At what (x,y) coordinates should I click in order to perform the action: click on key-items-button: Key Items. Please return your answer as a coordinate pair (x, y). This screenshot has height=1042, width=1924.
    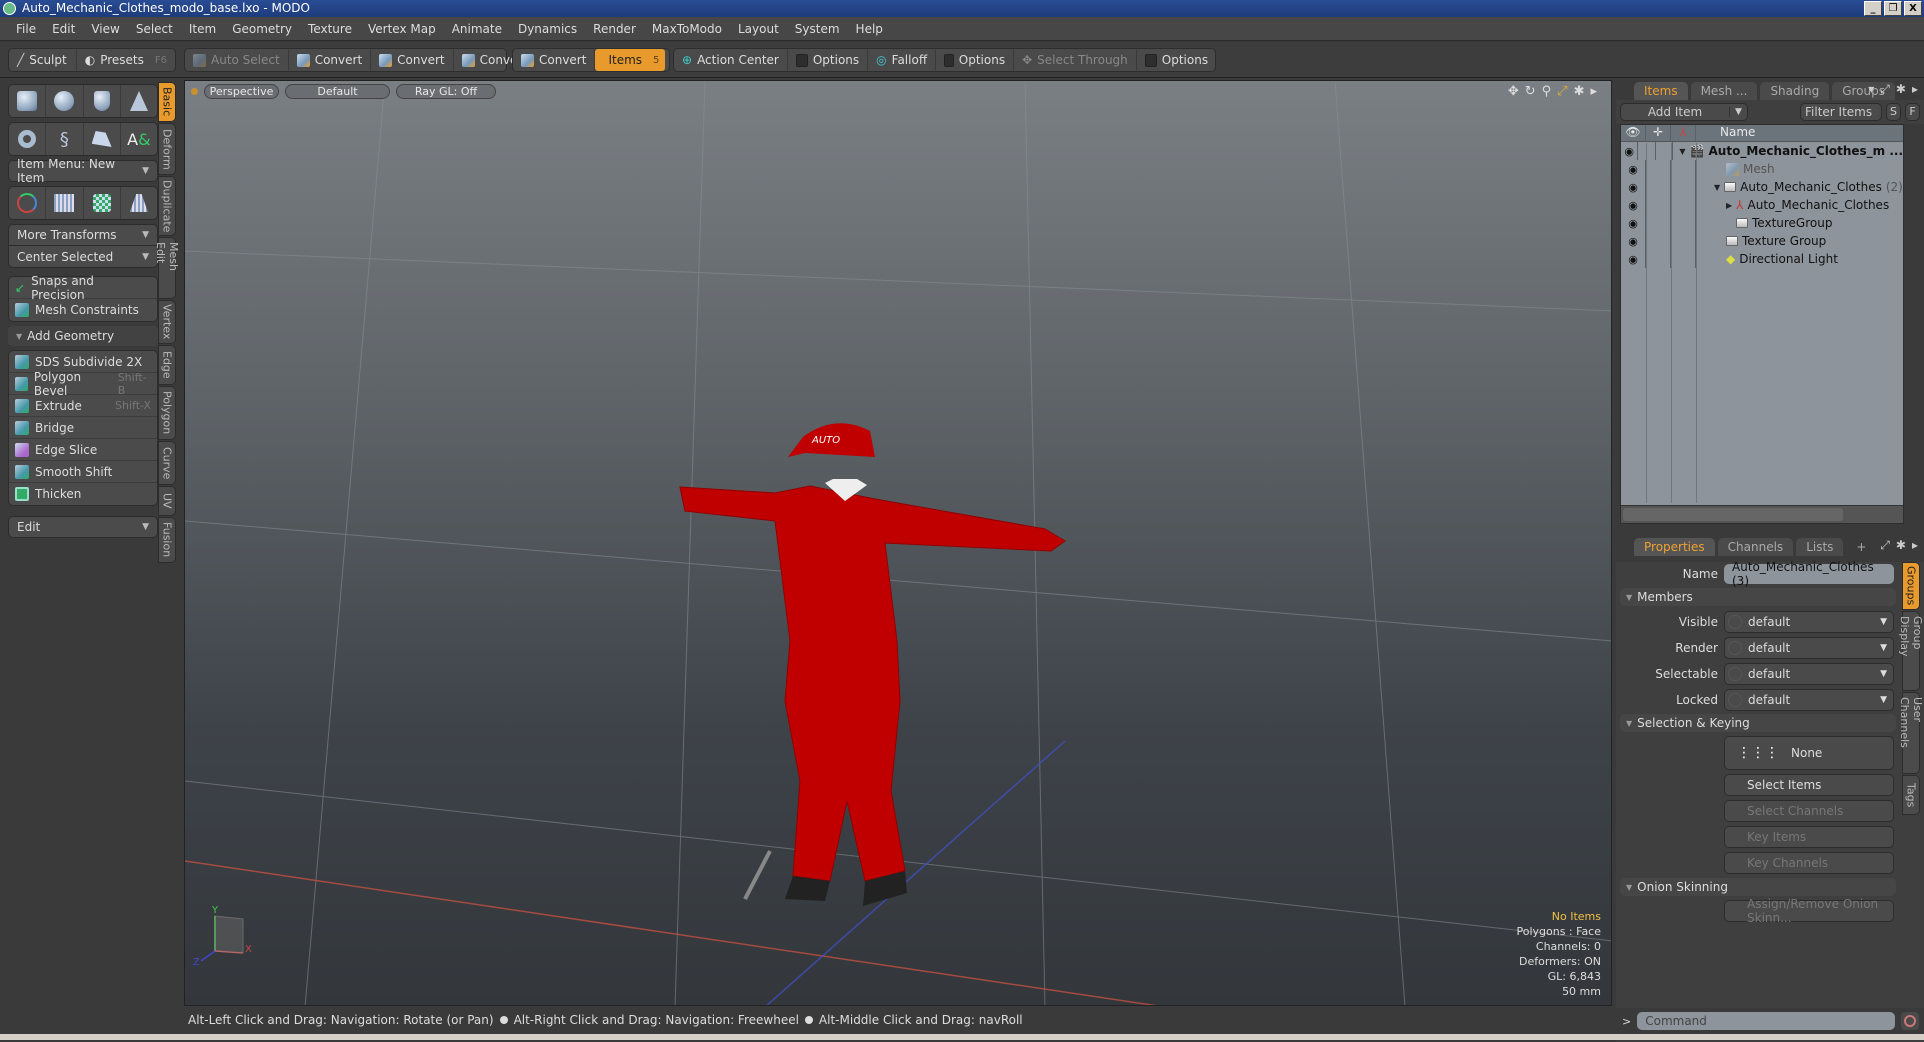
    Looking at the image, I should click on (1809, 837).